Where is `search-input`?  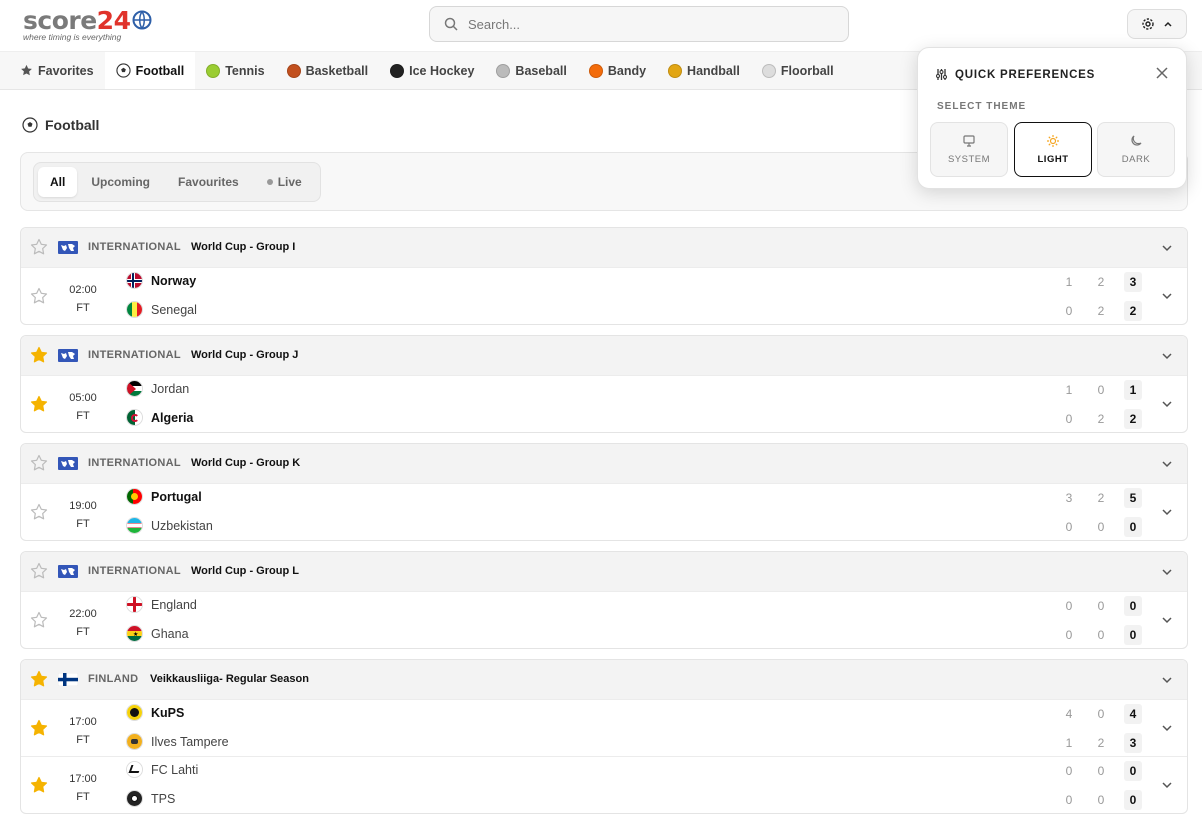
search-input is located at coordinates (638, 24).